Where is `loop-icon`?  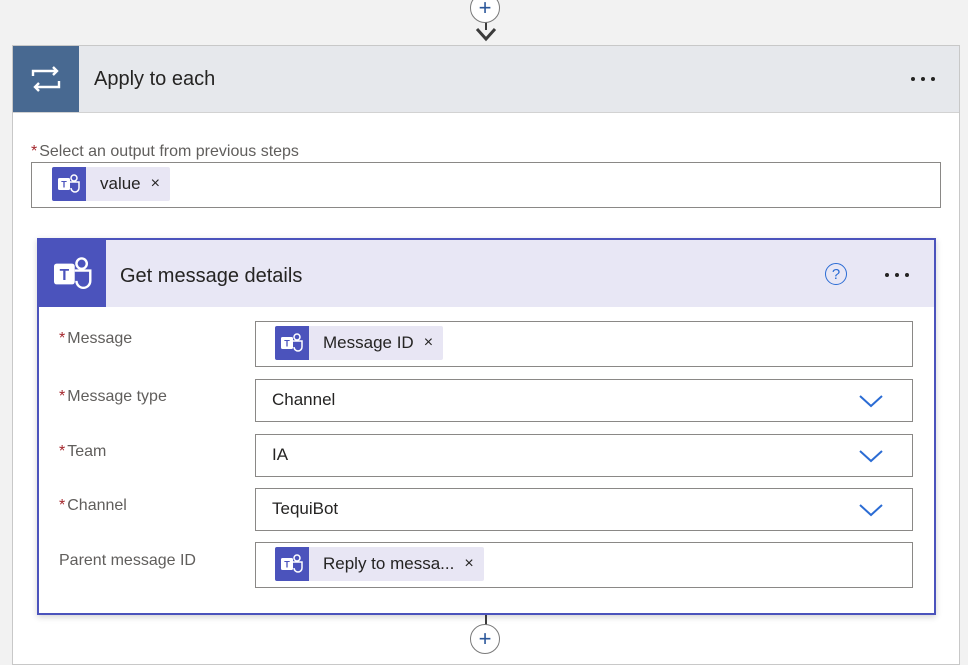 loop-icon is located at coordinates (46, 79).